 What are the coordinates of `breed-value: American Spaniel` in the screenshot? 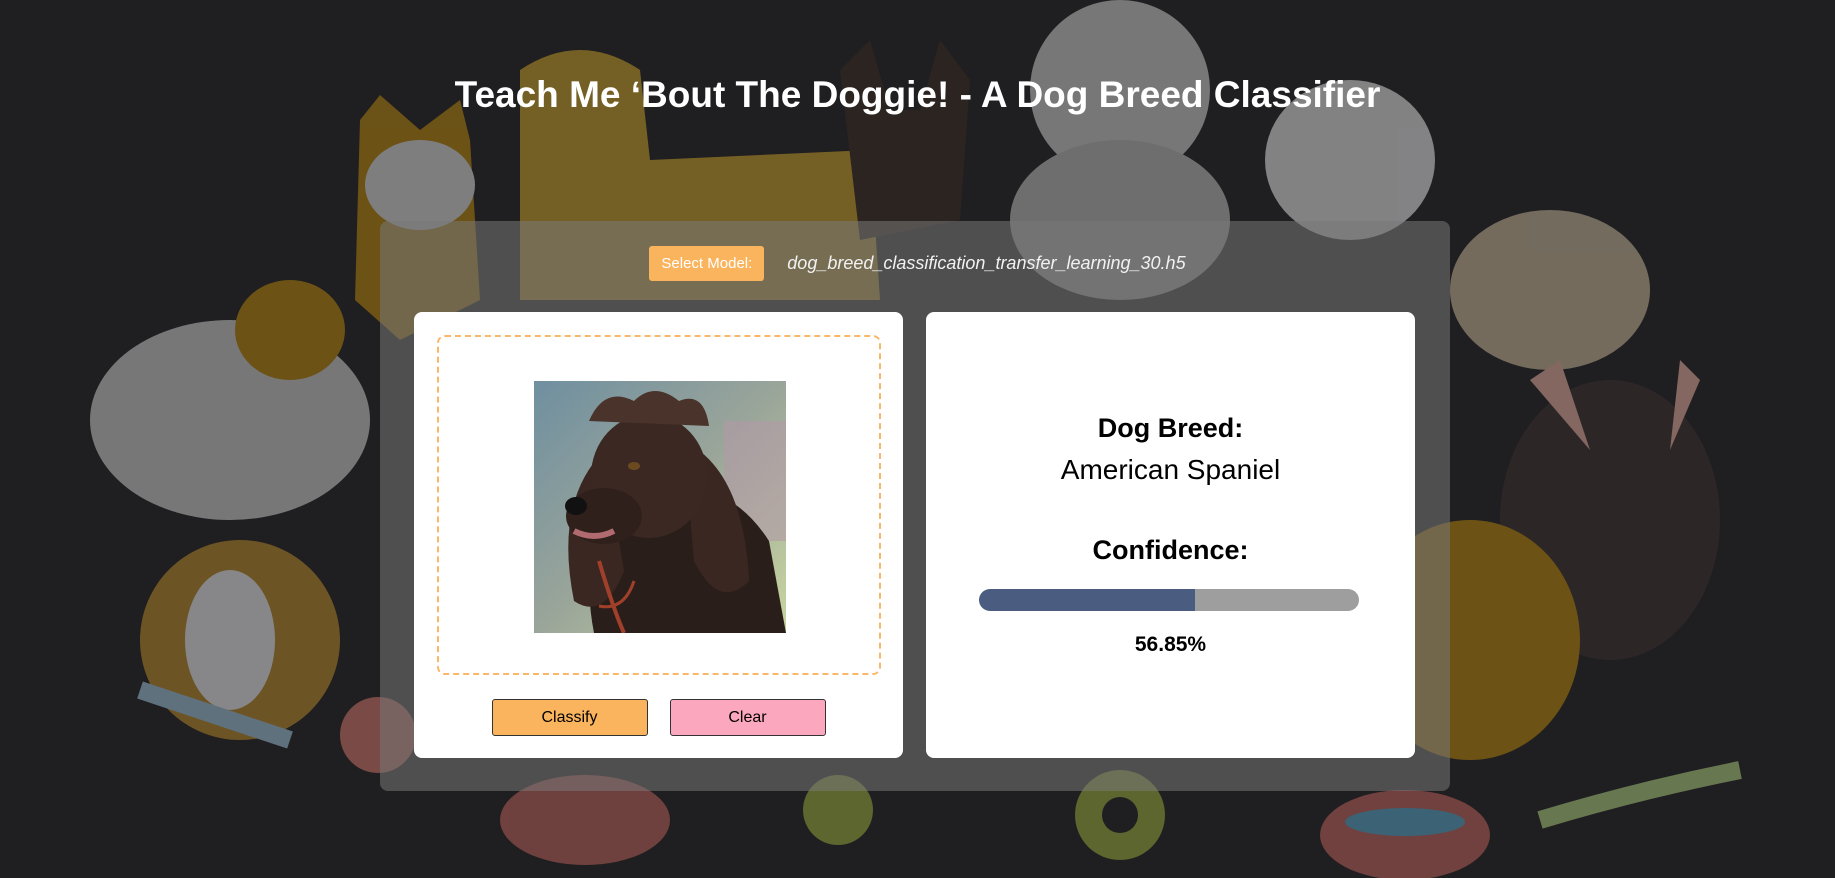 It's located at (1170, 469).